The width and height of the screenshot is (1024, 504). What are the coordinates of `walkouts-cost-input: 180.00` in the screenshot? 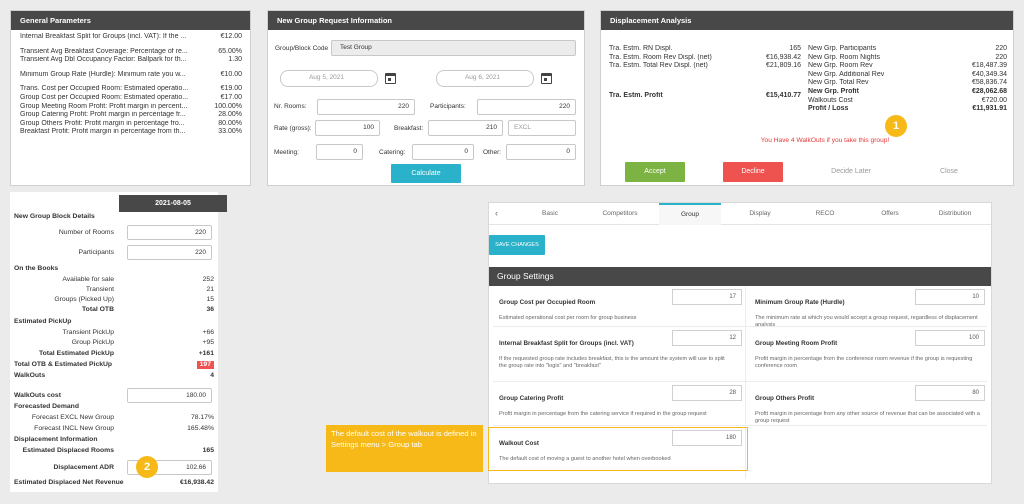 It's located at (169, 395).